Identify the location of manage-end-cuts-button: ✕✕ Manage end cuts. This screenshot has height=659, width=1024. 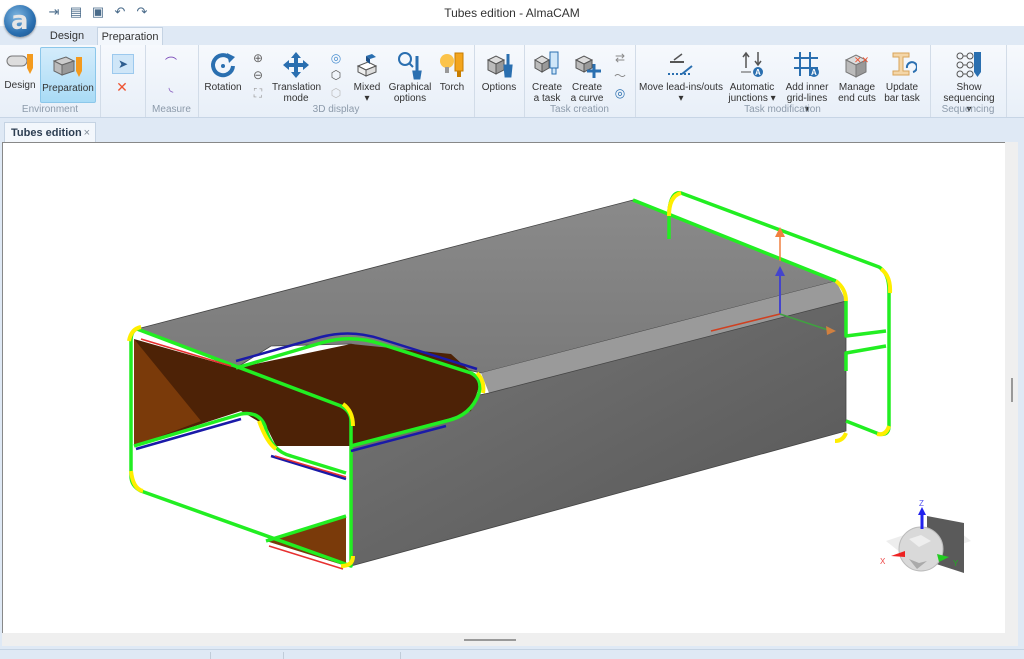
(857, 77).